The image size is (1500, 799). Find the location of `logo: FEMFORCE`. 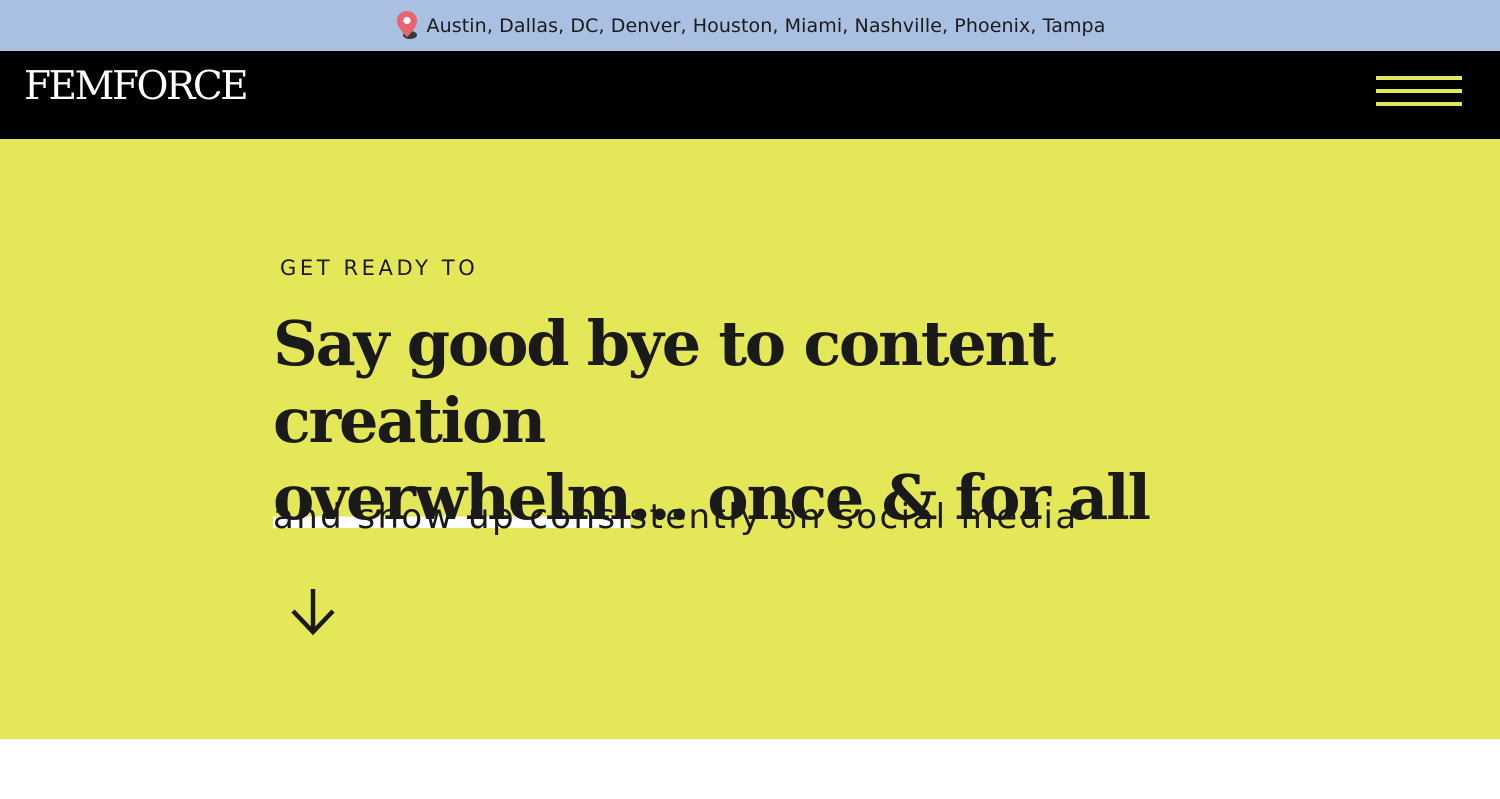

logo: FEMFORCE is located at coordinates (136, 86).